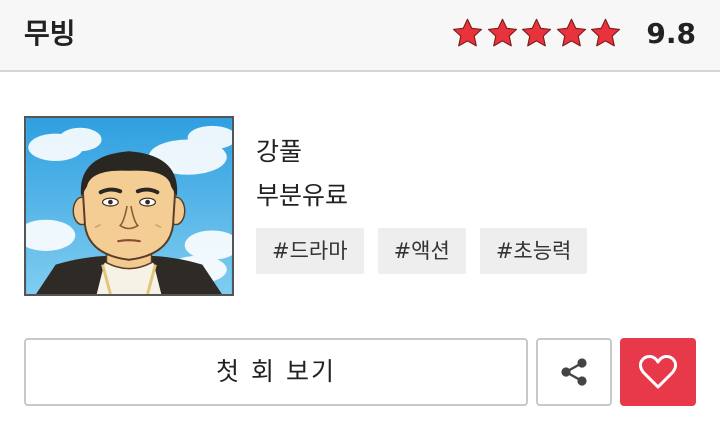  I want to click on heart-icon, so click(658, 371).